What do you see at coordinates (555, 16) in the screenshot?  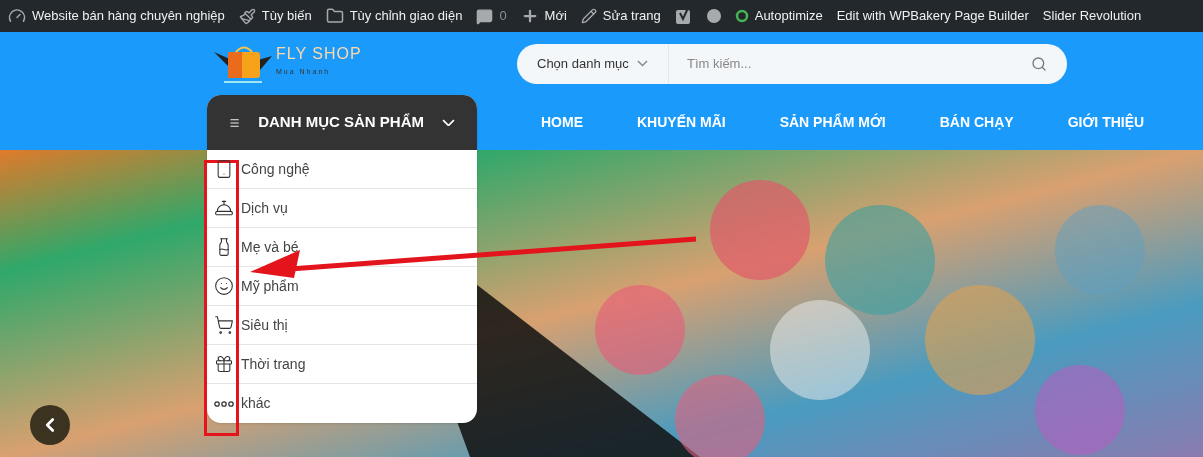 I see `new-link: Mới` at bounding box center [555, 16].